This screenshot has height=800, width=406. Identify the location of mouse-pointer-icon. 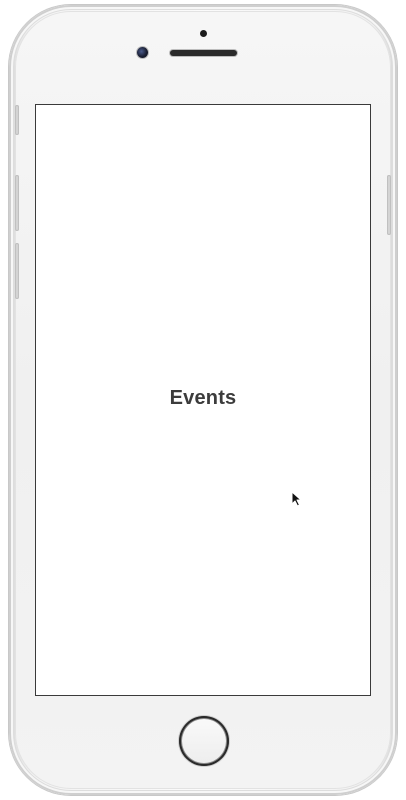
(296, 499).